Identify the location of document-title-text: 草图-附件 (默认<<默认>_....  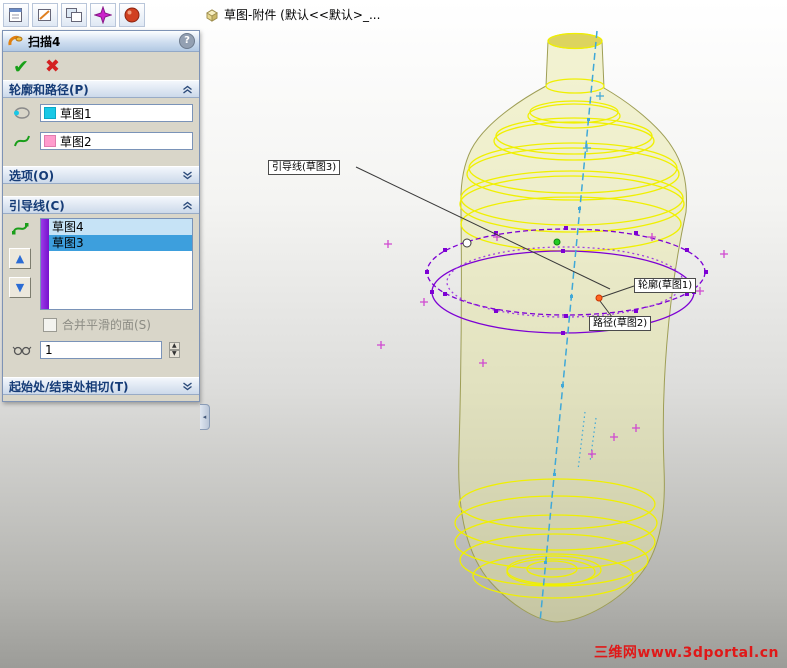
(302, 15).